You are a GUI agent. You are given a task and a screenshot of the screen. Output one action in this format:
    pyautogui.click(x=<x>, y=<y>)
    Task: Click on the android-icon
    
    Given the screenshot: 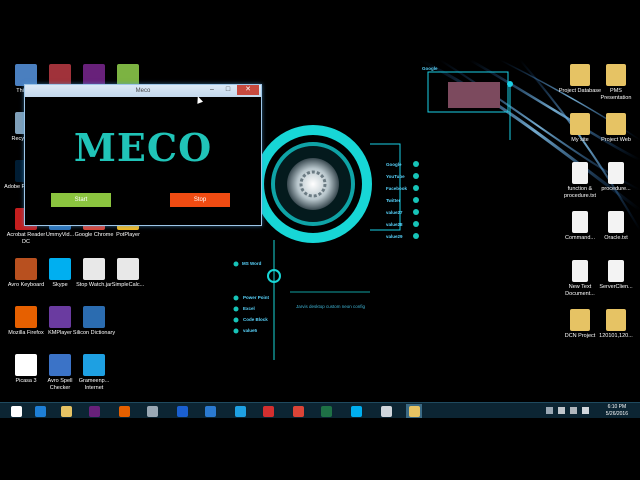 What is the action you would take?
    pyautogui.click(x=128, y=75)
    